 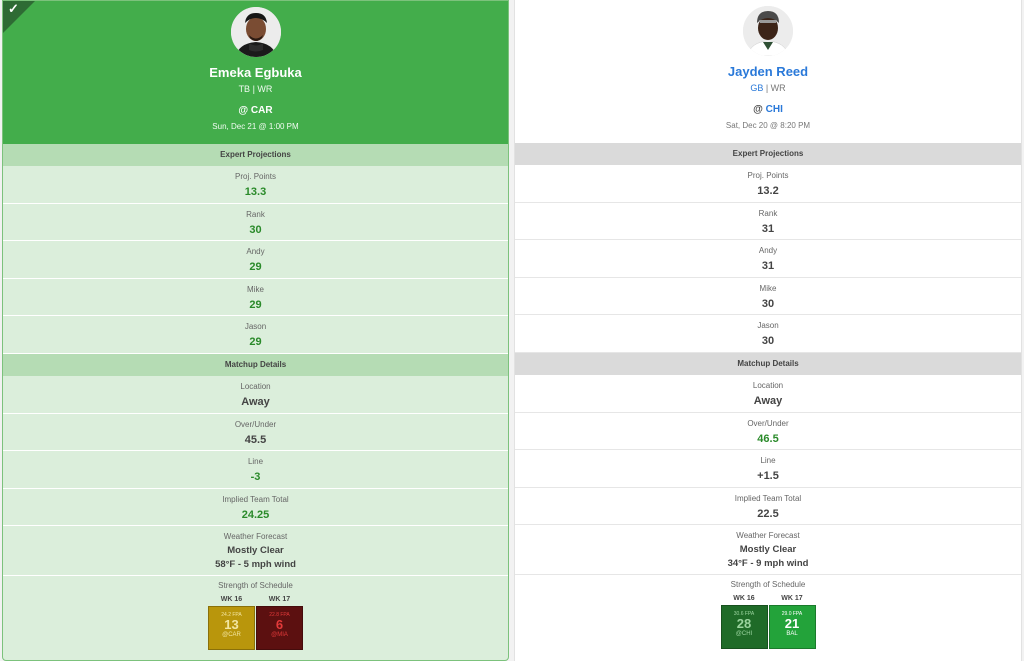 What do you see at coordinates (255, 327) in the screenshot?
I see `stat-label: Jason` at bounding box center [255, 327].